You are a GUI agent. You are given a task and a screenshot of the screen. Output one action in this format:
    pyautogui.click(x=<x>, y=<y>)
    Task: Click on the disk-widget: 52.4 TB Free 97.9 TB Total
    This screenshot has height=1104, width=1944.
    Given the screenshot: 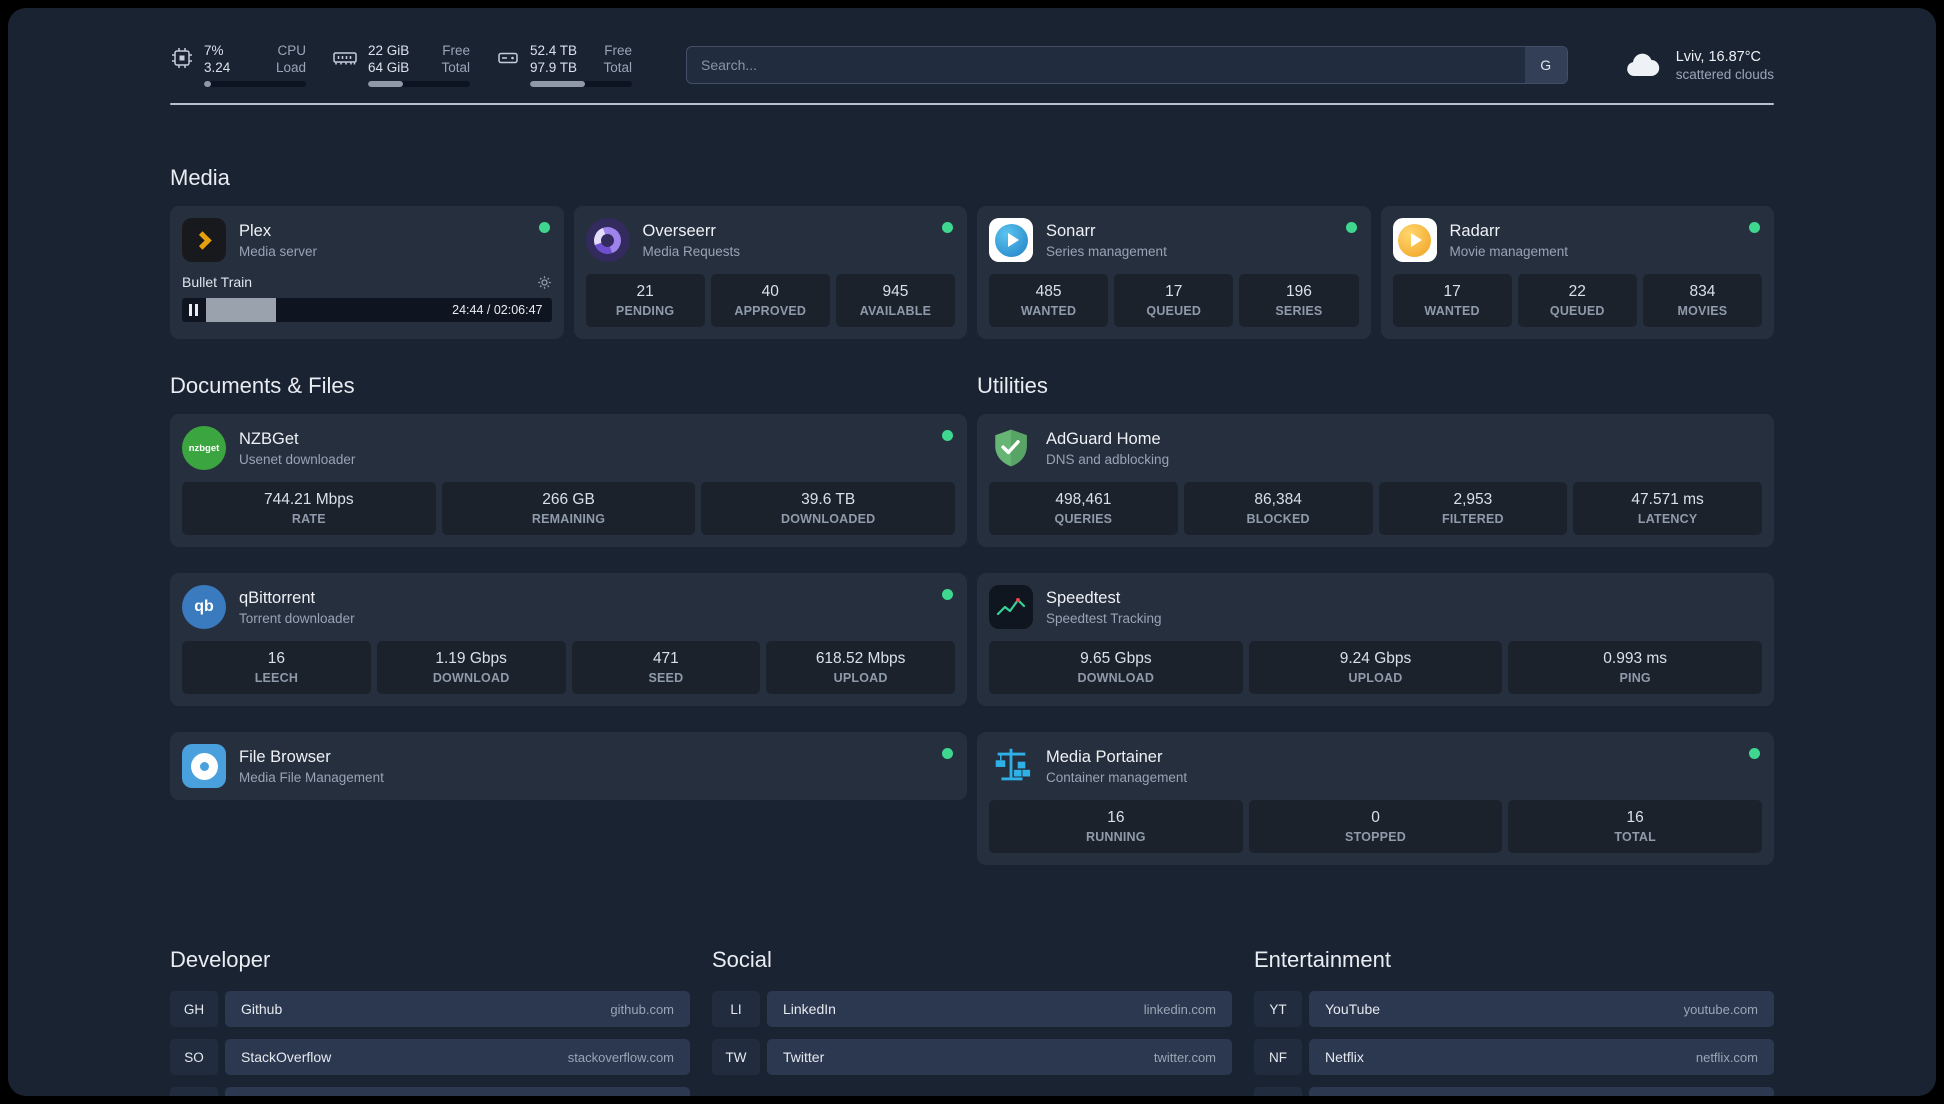 What is the action you would take?
    pyautogui.click(x=564, y=64)
    